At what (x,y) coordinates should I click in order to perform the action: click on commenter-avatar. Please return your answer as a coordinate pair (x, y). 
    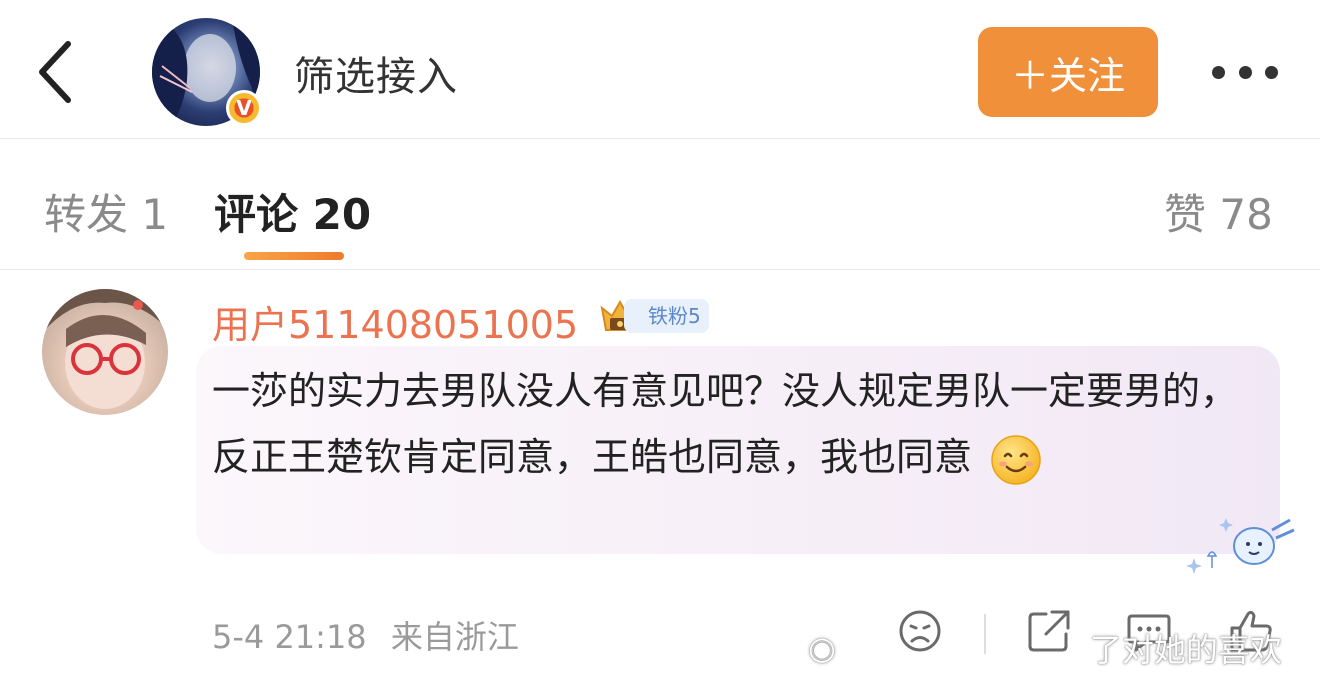
    Looking at the image, I should click on (105, 352).